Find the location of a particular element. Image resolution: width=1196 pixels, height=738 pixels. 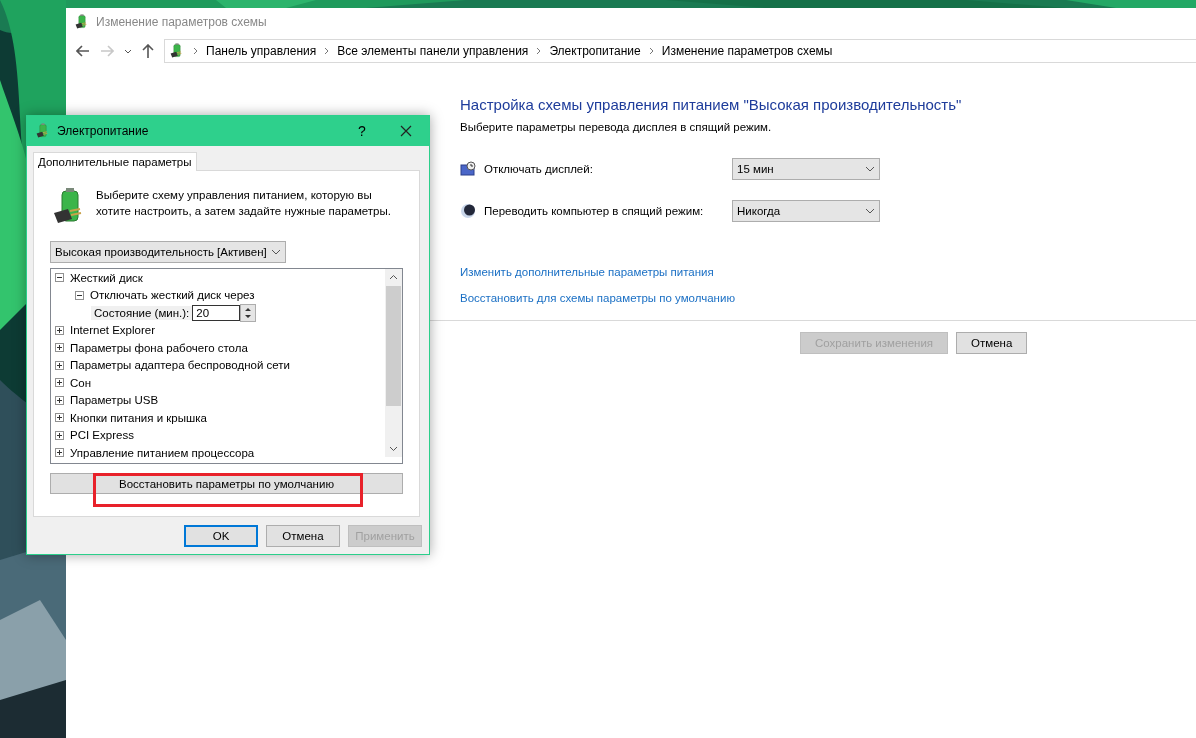

dropdown: Никогда is located at coordinates (806, 211).